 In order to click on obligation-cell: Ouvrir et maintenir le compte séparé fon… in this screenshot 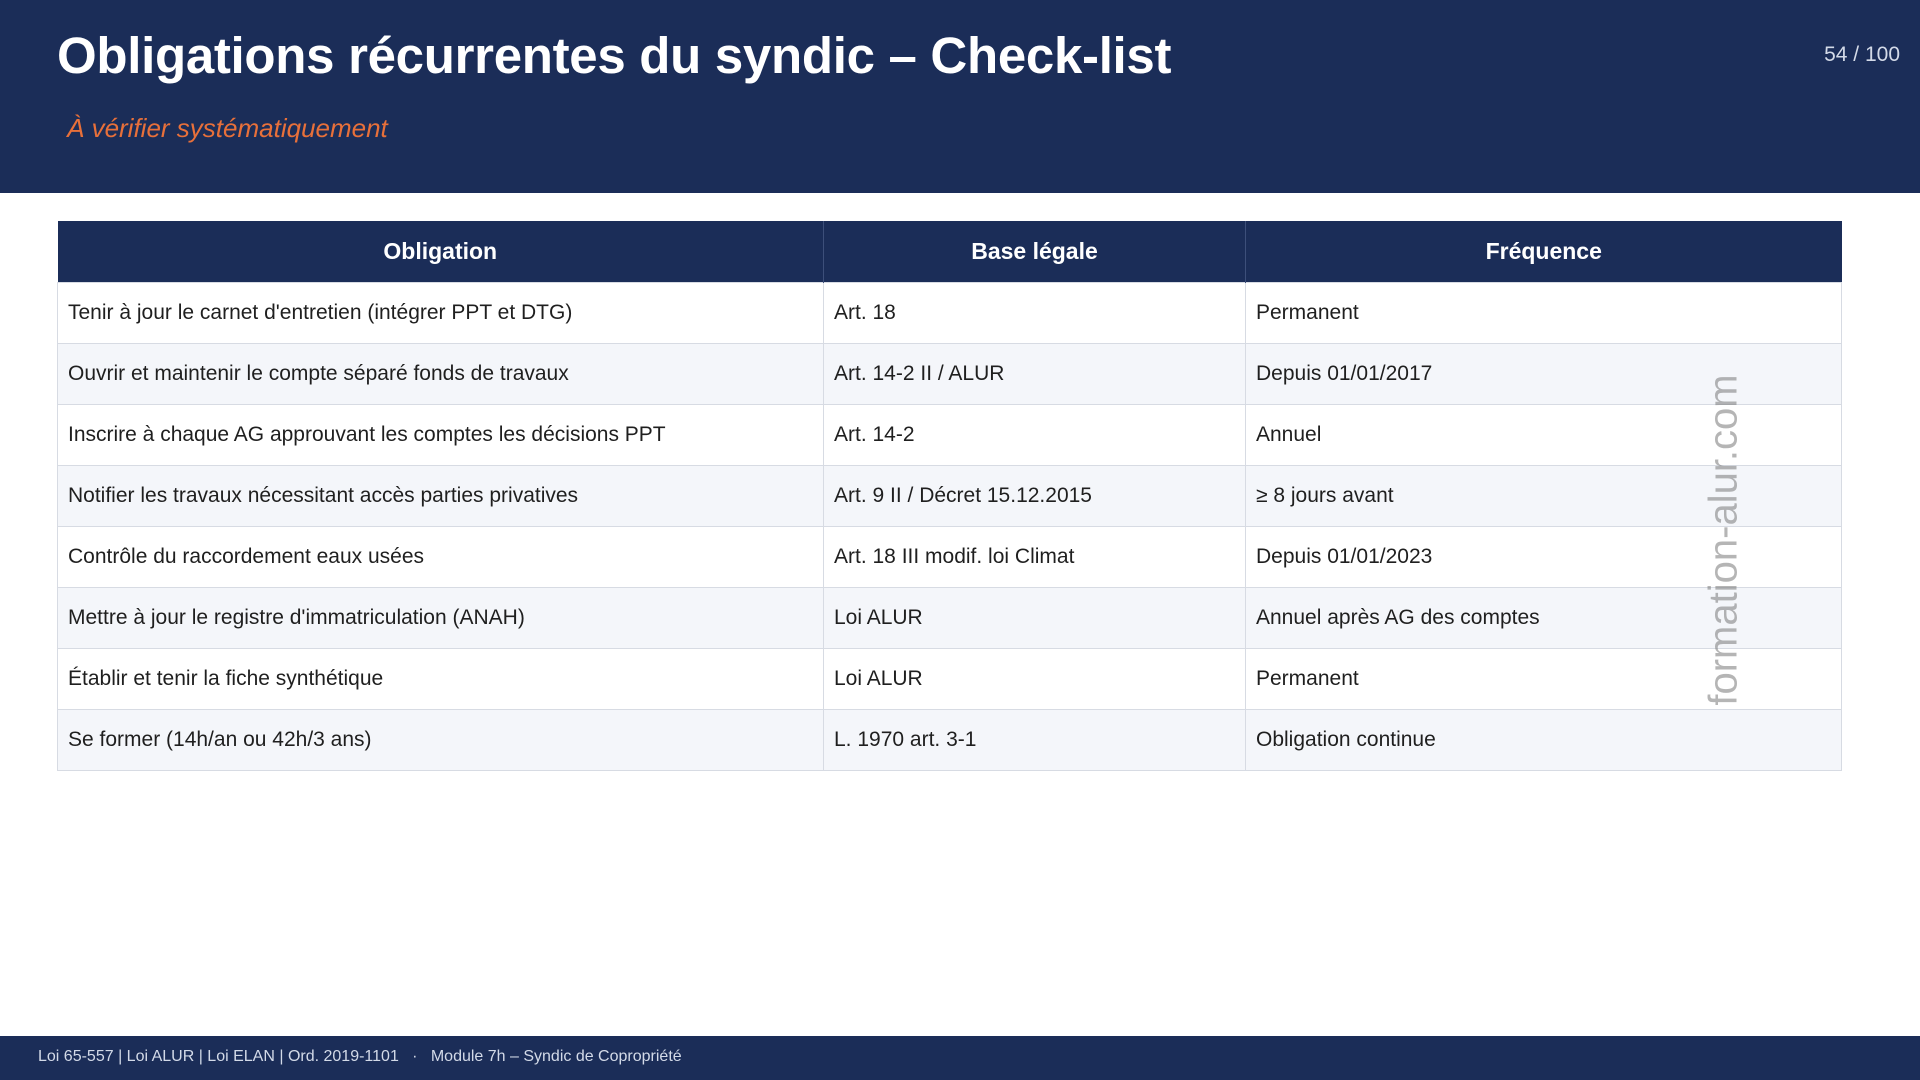, I will do `click(440, 374)`.